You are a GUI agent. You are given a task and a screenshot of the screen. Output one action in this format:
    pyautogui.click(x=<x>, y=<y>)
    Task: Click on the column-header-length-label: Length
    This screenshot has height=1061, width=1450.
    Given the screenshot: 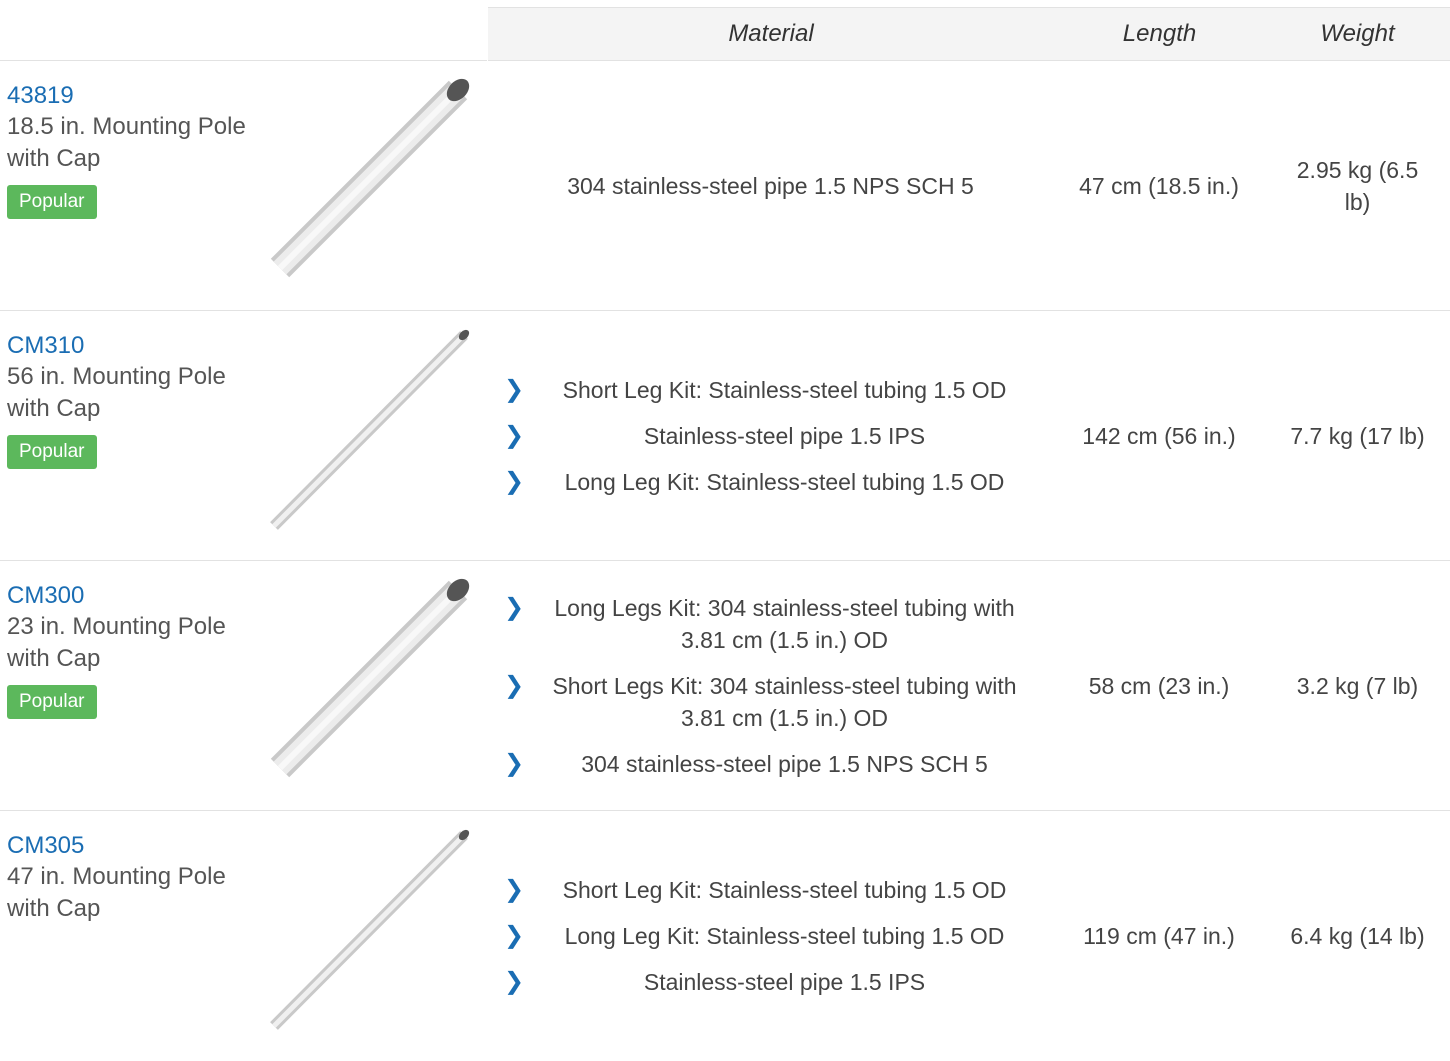 What is the action you would take?
    pyautogui.click(x=1159, y=33)
    